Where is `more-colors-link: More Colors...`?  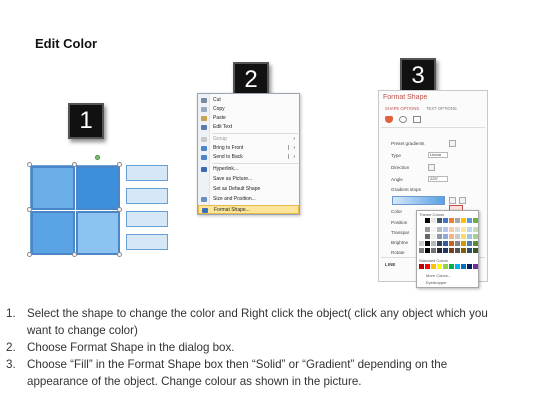 more-colors-link: More Colors... is located at coordinates (438, 275).